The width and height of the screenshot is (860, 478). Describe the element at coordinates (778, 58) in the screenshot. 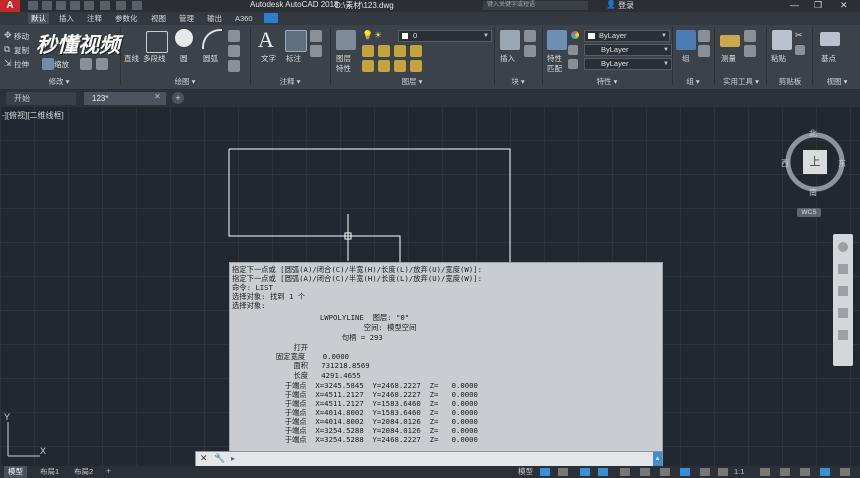

I see `paste-button: 粘贴` at that location.